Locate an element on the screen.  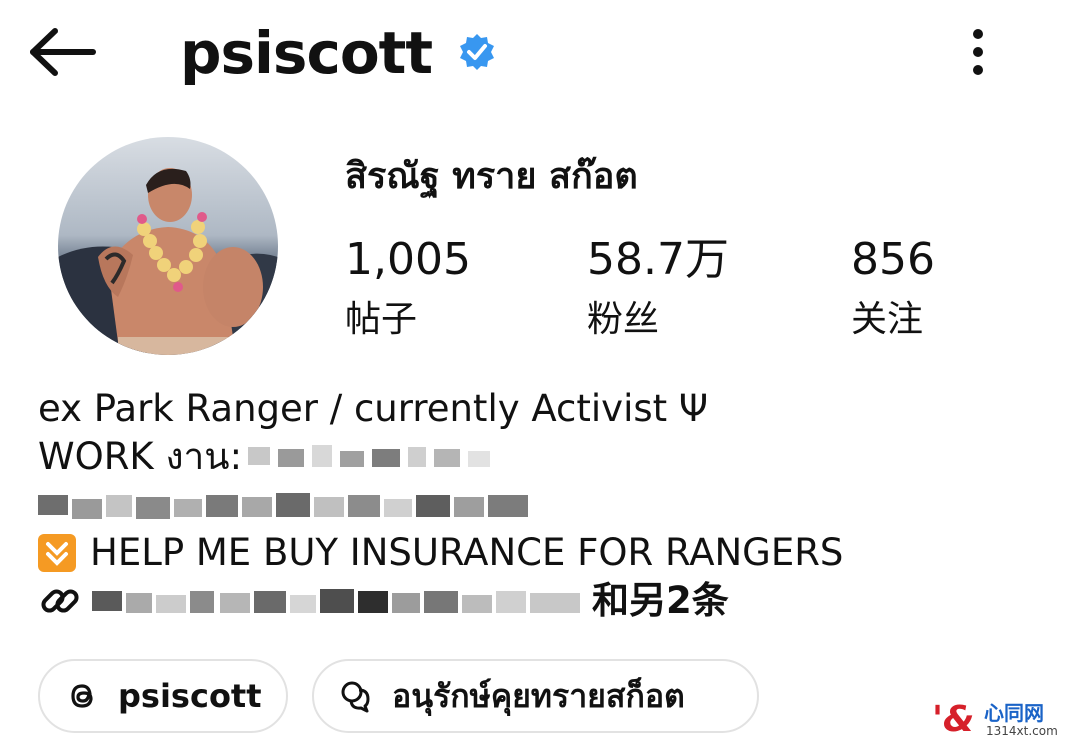
bio-line-4: HELP ME BUY INSURANCE FOR RANGERS is located at coordinates (518, 553).